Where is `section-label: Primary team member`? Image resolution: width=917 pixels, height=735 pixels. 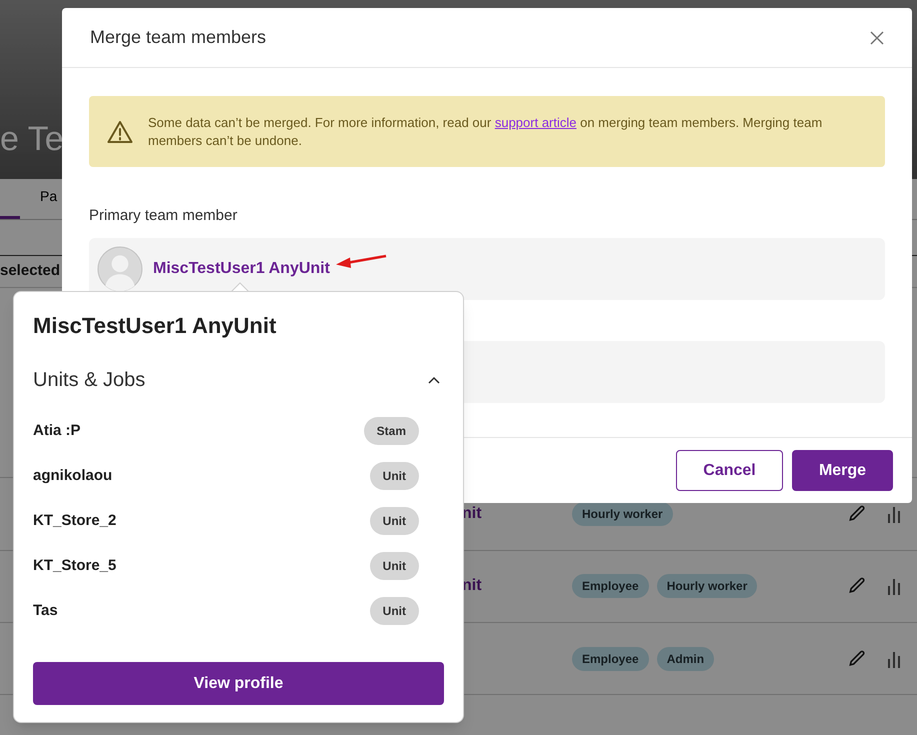 section-label: Primary team member is located at coordinates (163, 216).